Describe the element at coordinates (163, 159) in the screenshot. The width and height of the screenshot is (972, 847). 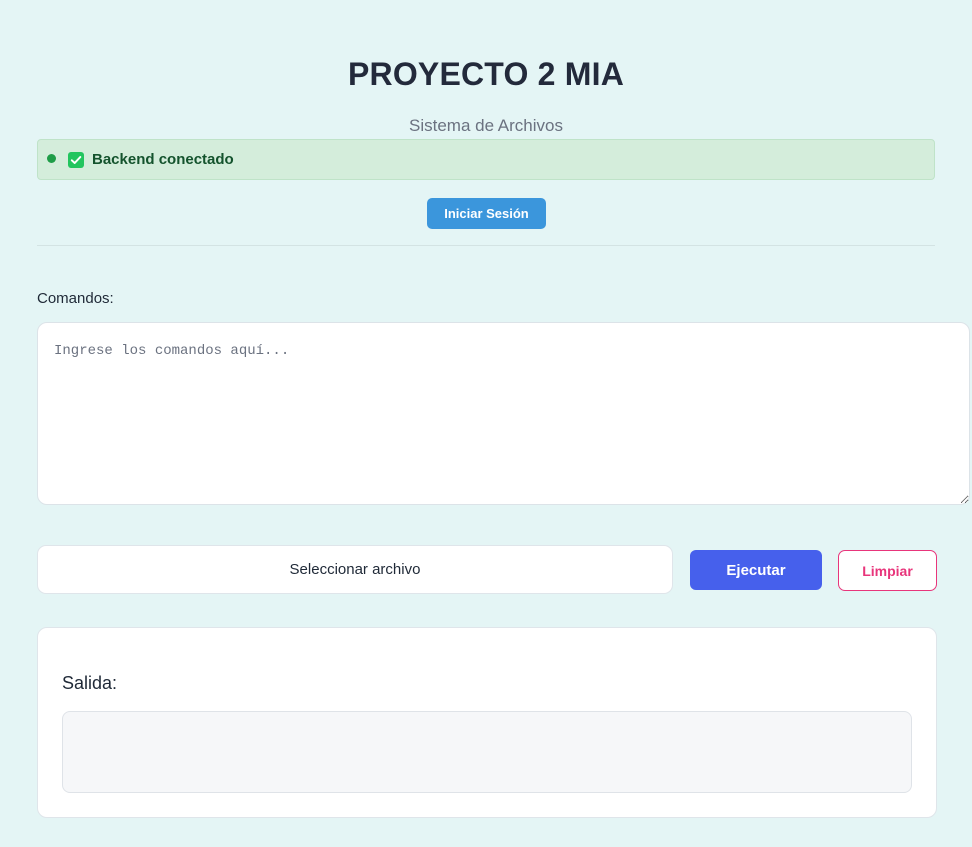
I see `status-text: Backend conectado` at that location.